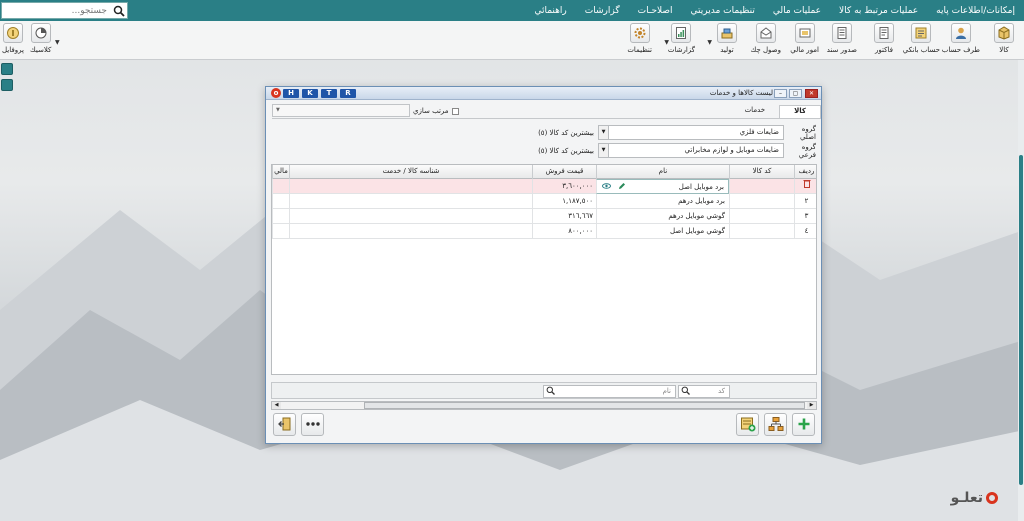  What do you see at coordinates (884, 33) in the screenshot?
I see `invoice-icon` at bounding box center [884, 33].